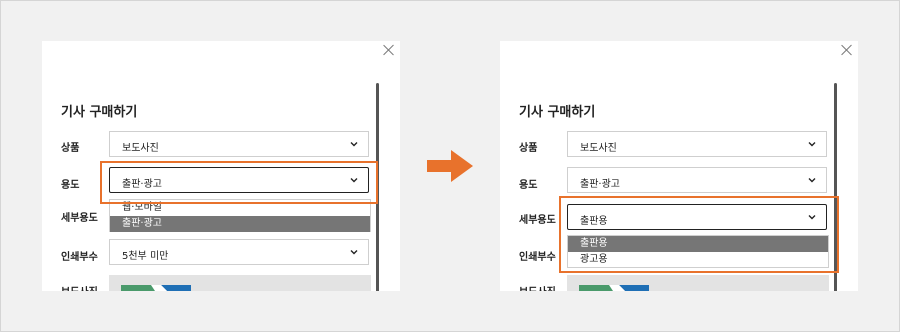  I want to click on usage-value: 출판·광고, so click(600, 184).